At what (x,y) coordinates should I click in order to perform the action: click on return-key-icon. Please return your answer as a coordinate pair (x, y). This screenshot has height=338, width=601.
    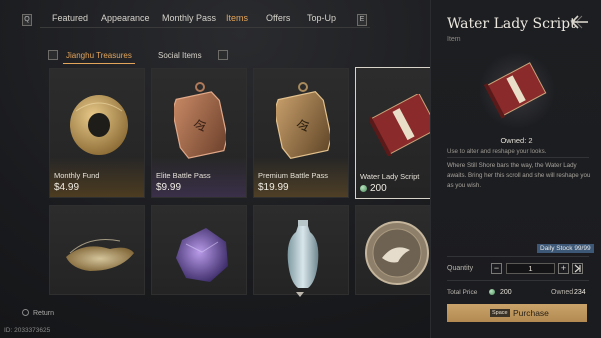
    Looking at the image, I should click on (25, 312).